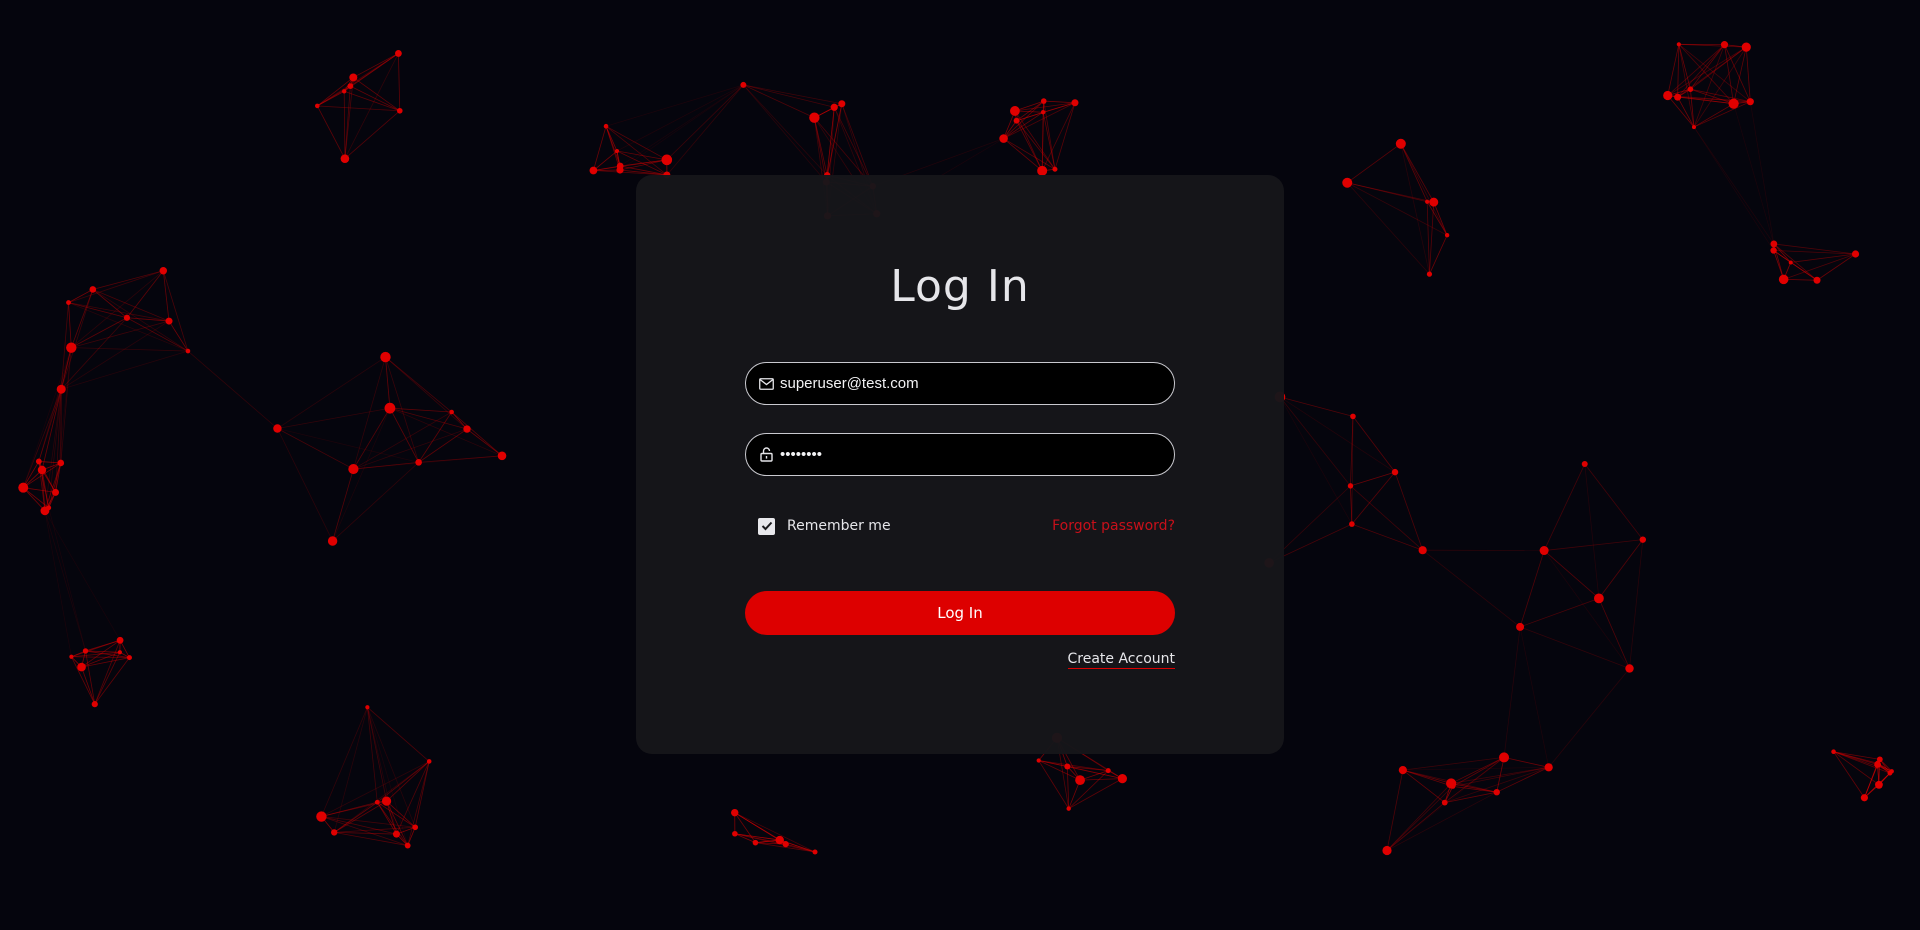 This screenshot has width=1920, height=930. I want to click on email-input, so click(969, 383).